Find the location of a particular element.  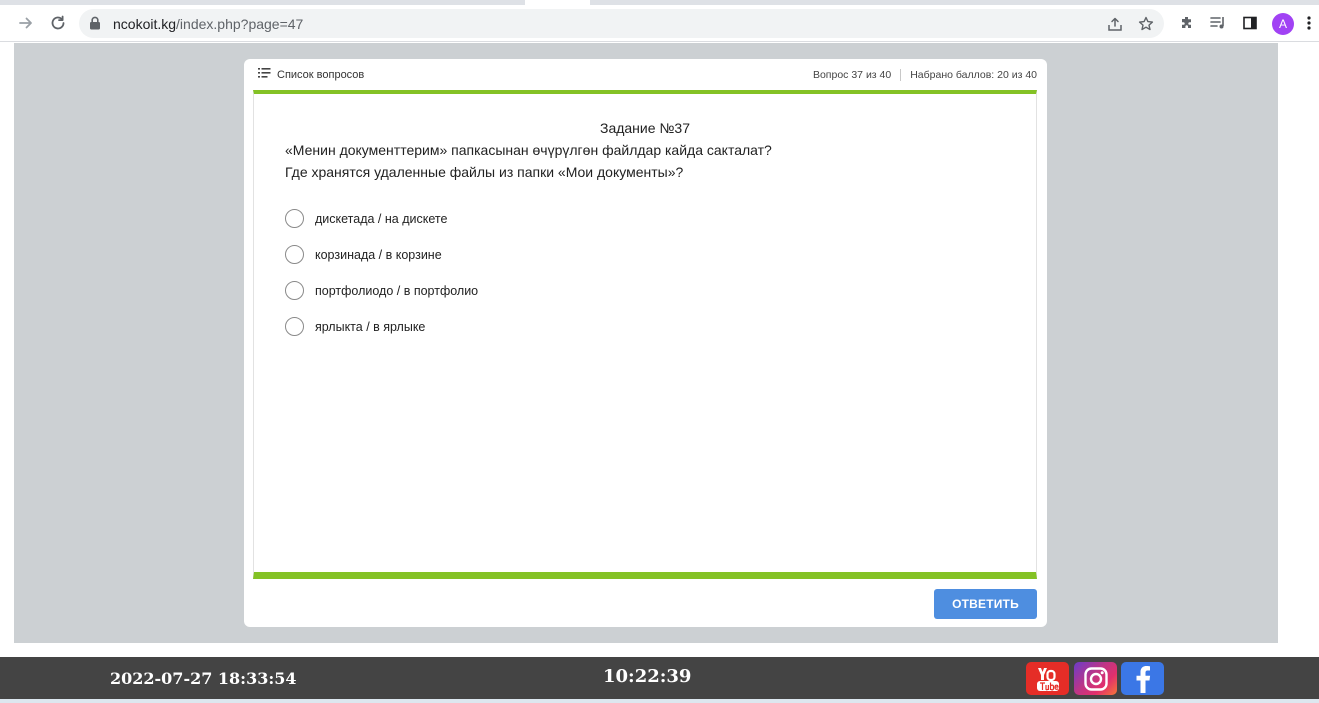

bookmark-star-icon is located at coordinates (1146, 24).